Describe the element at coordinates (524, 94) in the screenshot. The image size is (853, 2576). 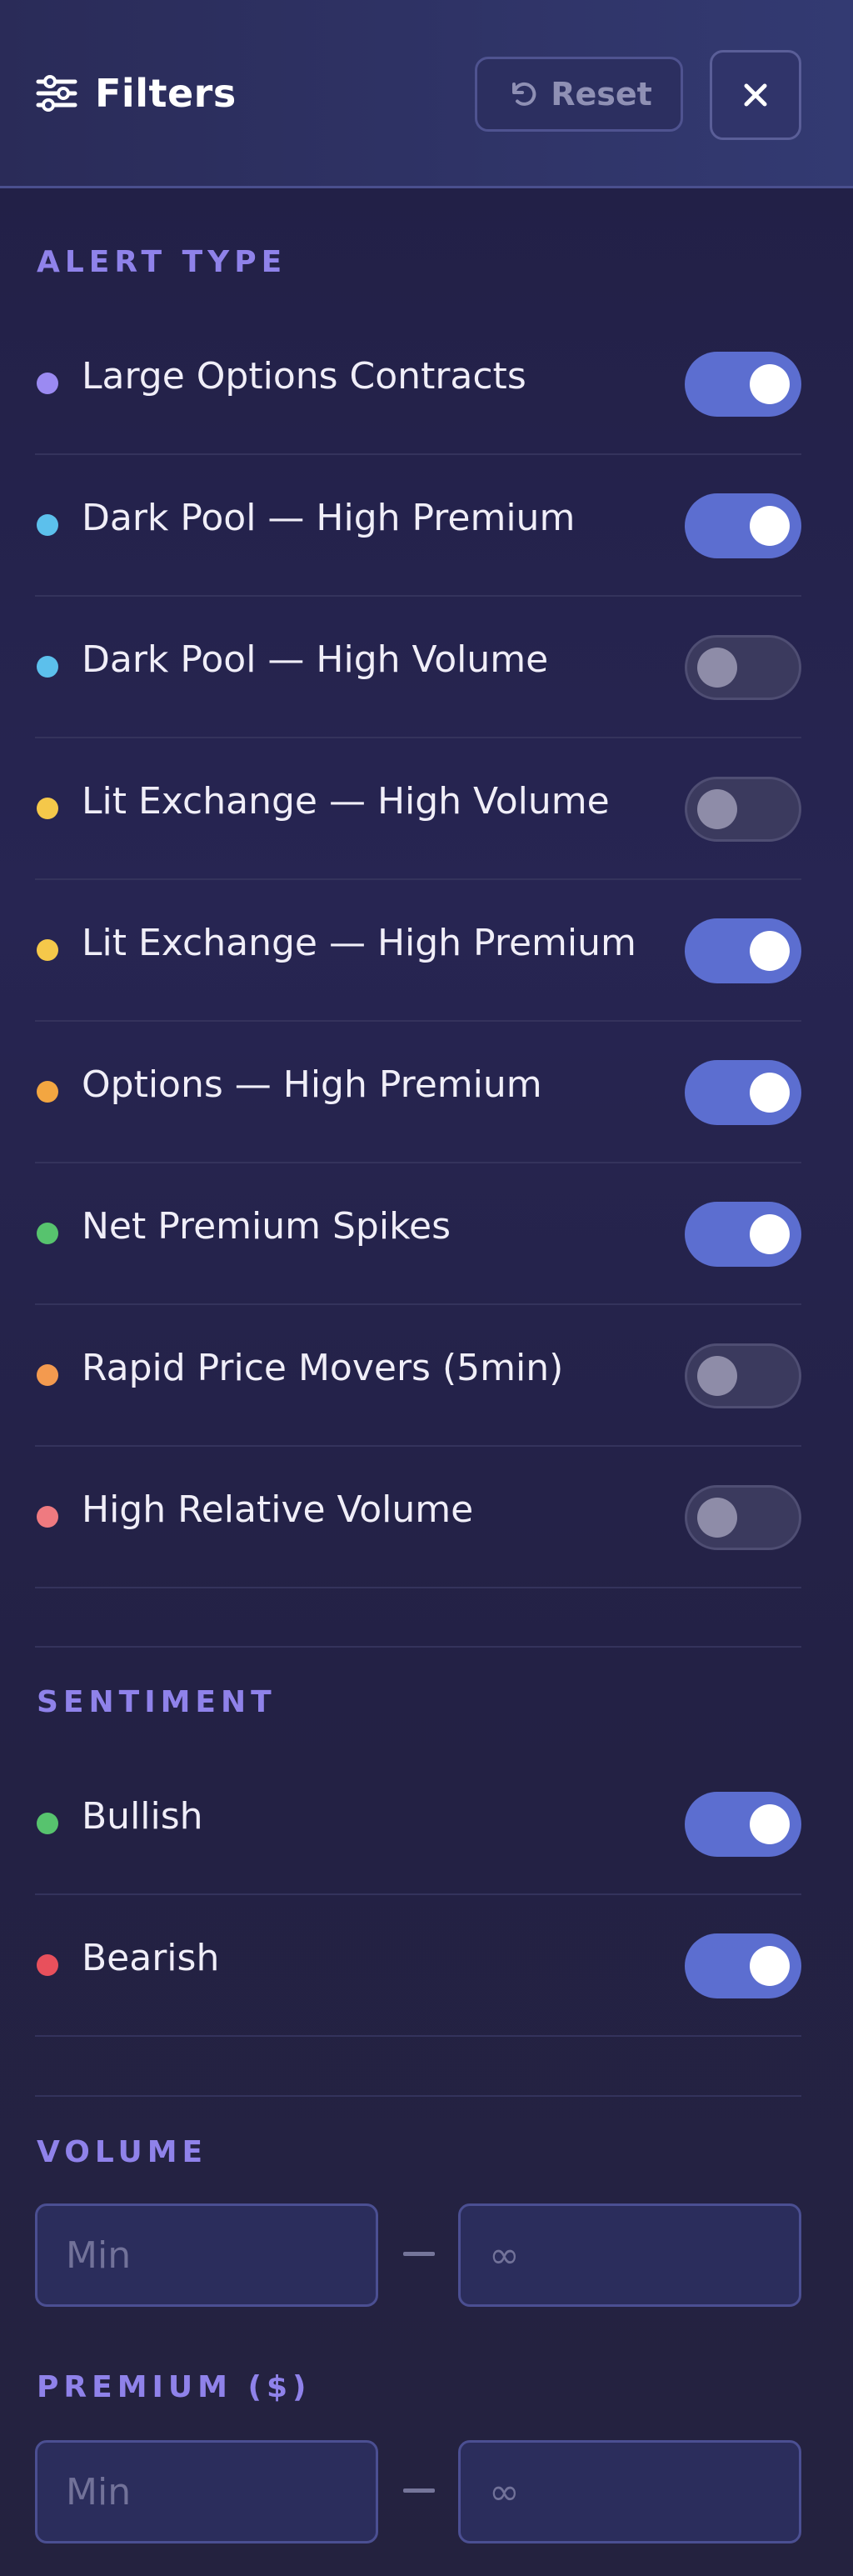
I see `undo-icon` at that location.